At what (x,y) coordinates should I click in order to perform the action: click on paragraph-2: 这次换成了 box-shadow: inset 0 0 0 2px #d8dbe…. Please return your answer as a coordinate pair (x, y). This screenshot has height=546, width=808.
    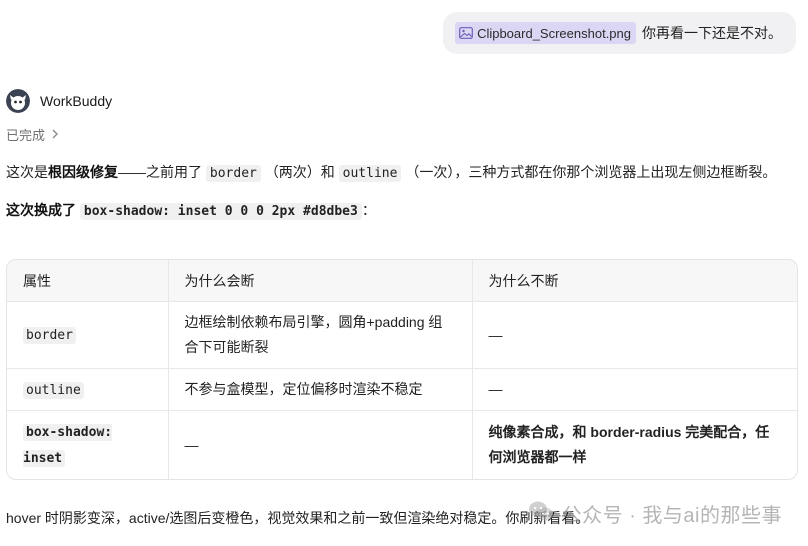
    Looking at the image, I should click on (191, 211).